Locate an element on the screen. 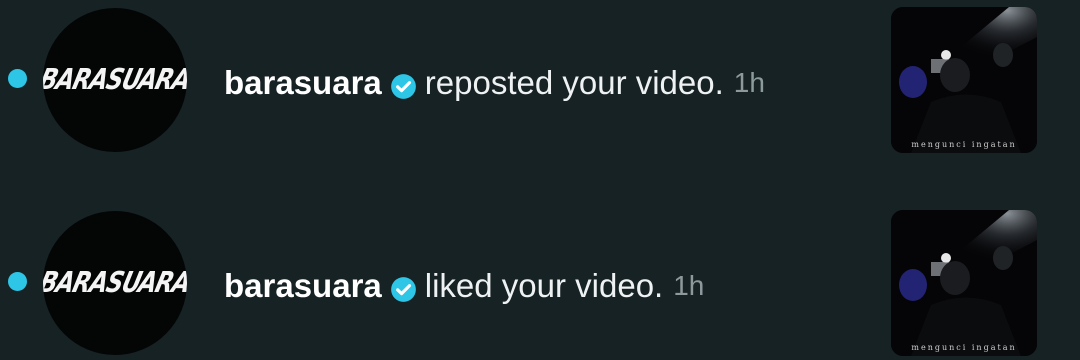 This screenshot has height=360, width=1080. notification-text: barasuara liked your video. 1h is located at coordinates (464, 286).